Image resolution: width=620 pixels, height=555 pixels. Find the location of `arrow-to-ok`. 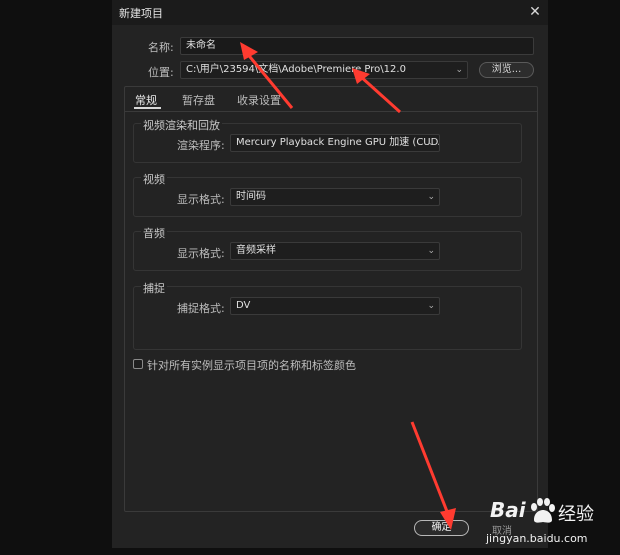

arrow-to-ok is located at coordinates (430, 468).